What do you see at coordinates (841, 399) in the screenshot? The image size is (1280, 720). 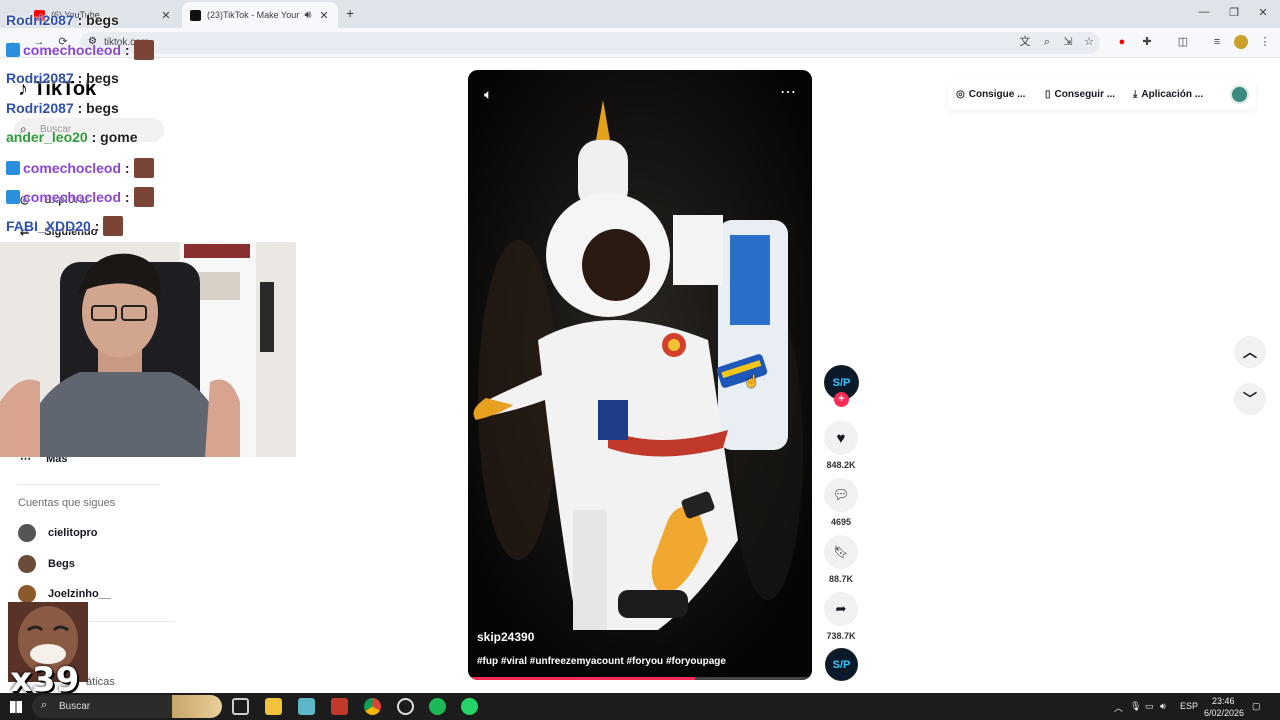 I see `follow-plus-icon: +` at bounding box center [841, 399].